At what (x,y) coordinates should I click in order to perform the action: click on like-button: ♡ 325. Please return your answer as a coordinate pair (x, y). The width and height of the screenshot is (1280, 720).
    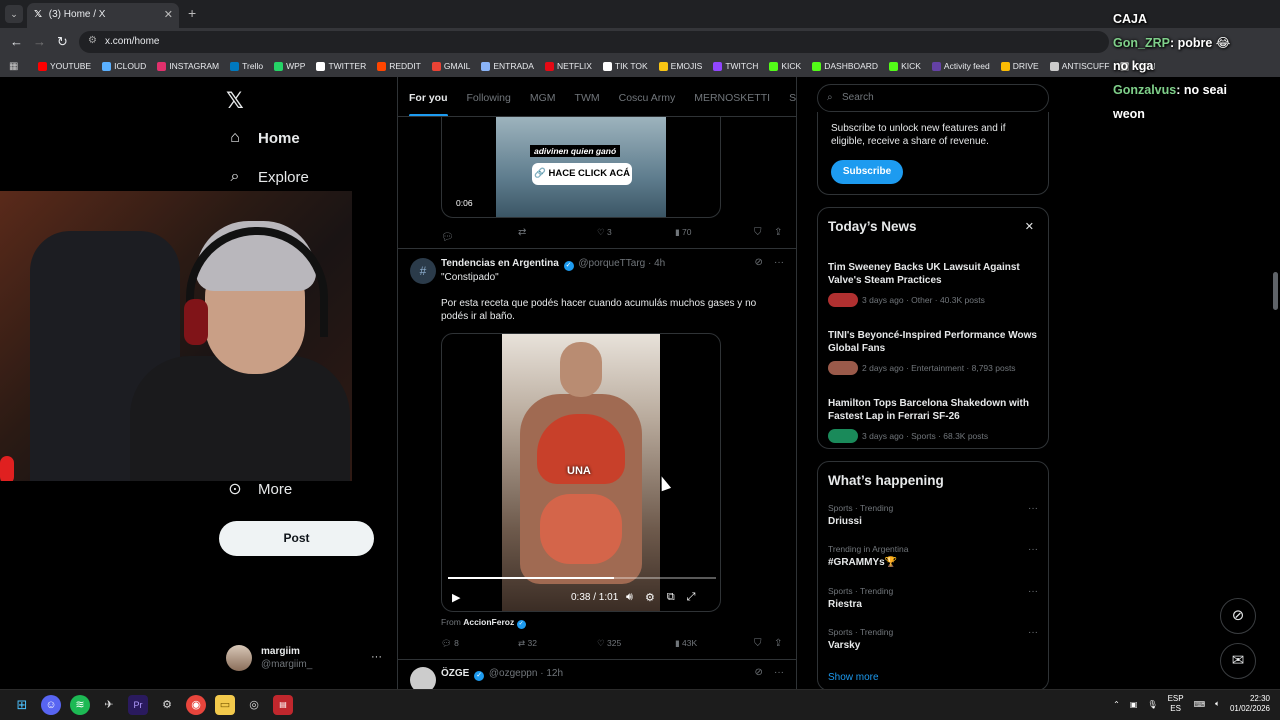
    Looking at the image, I should click on (609, 643).